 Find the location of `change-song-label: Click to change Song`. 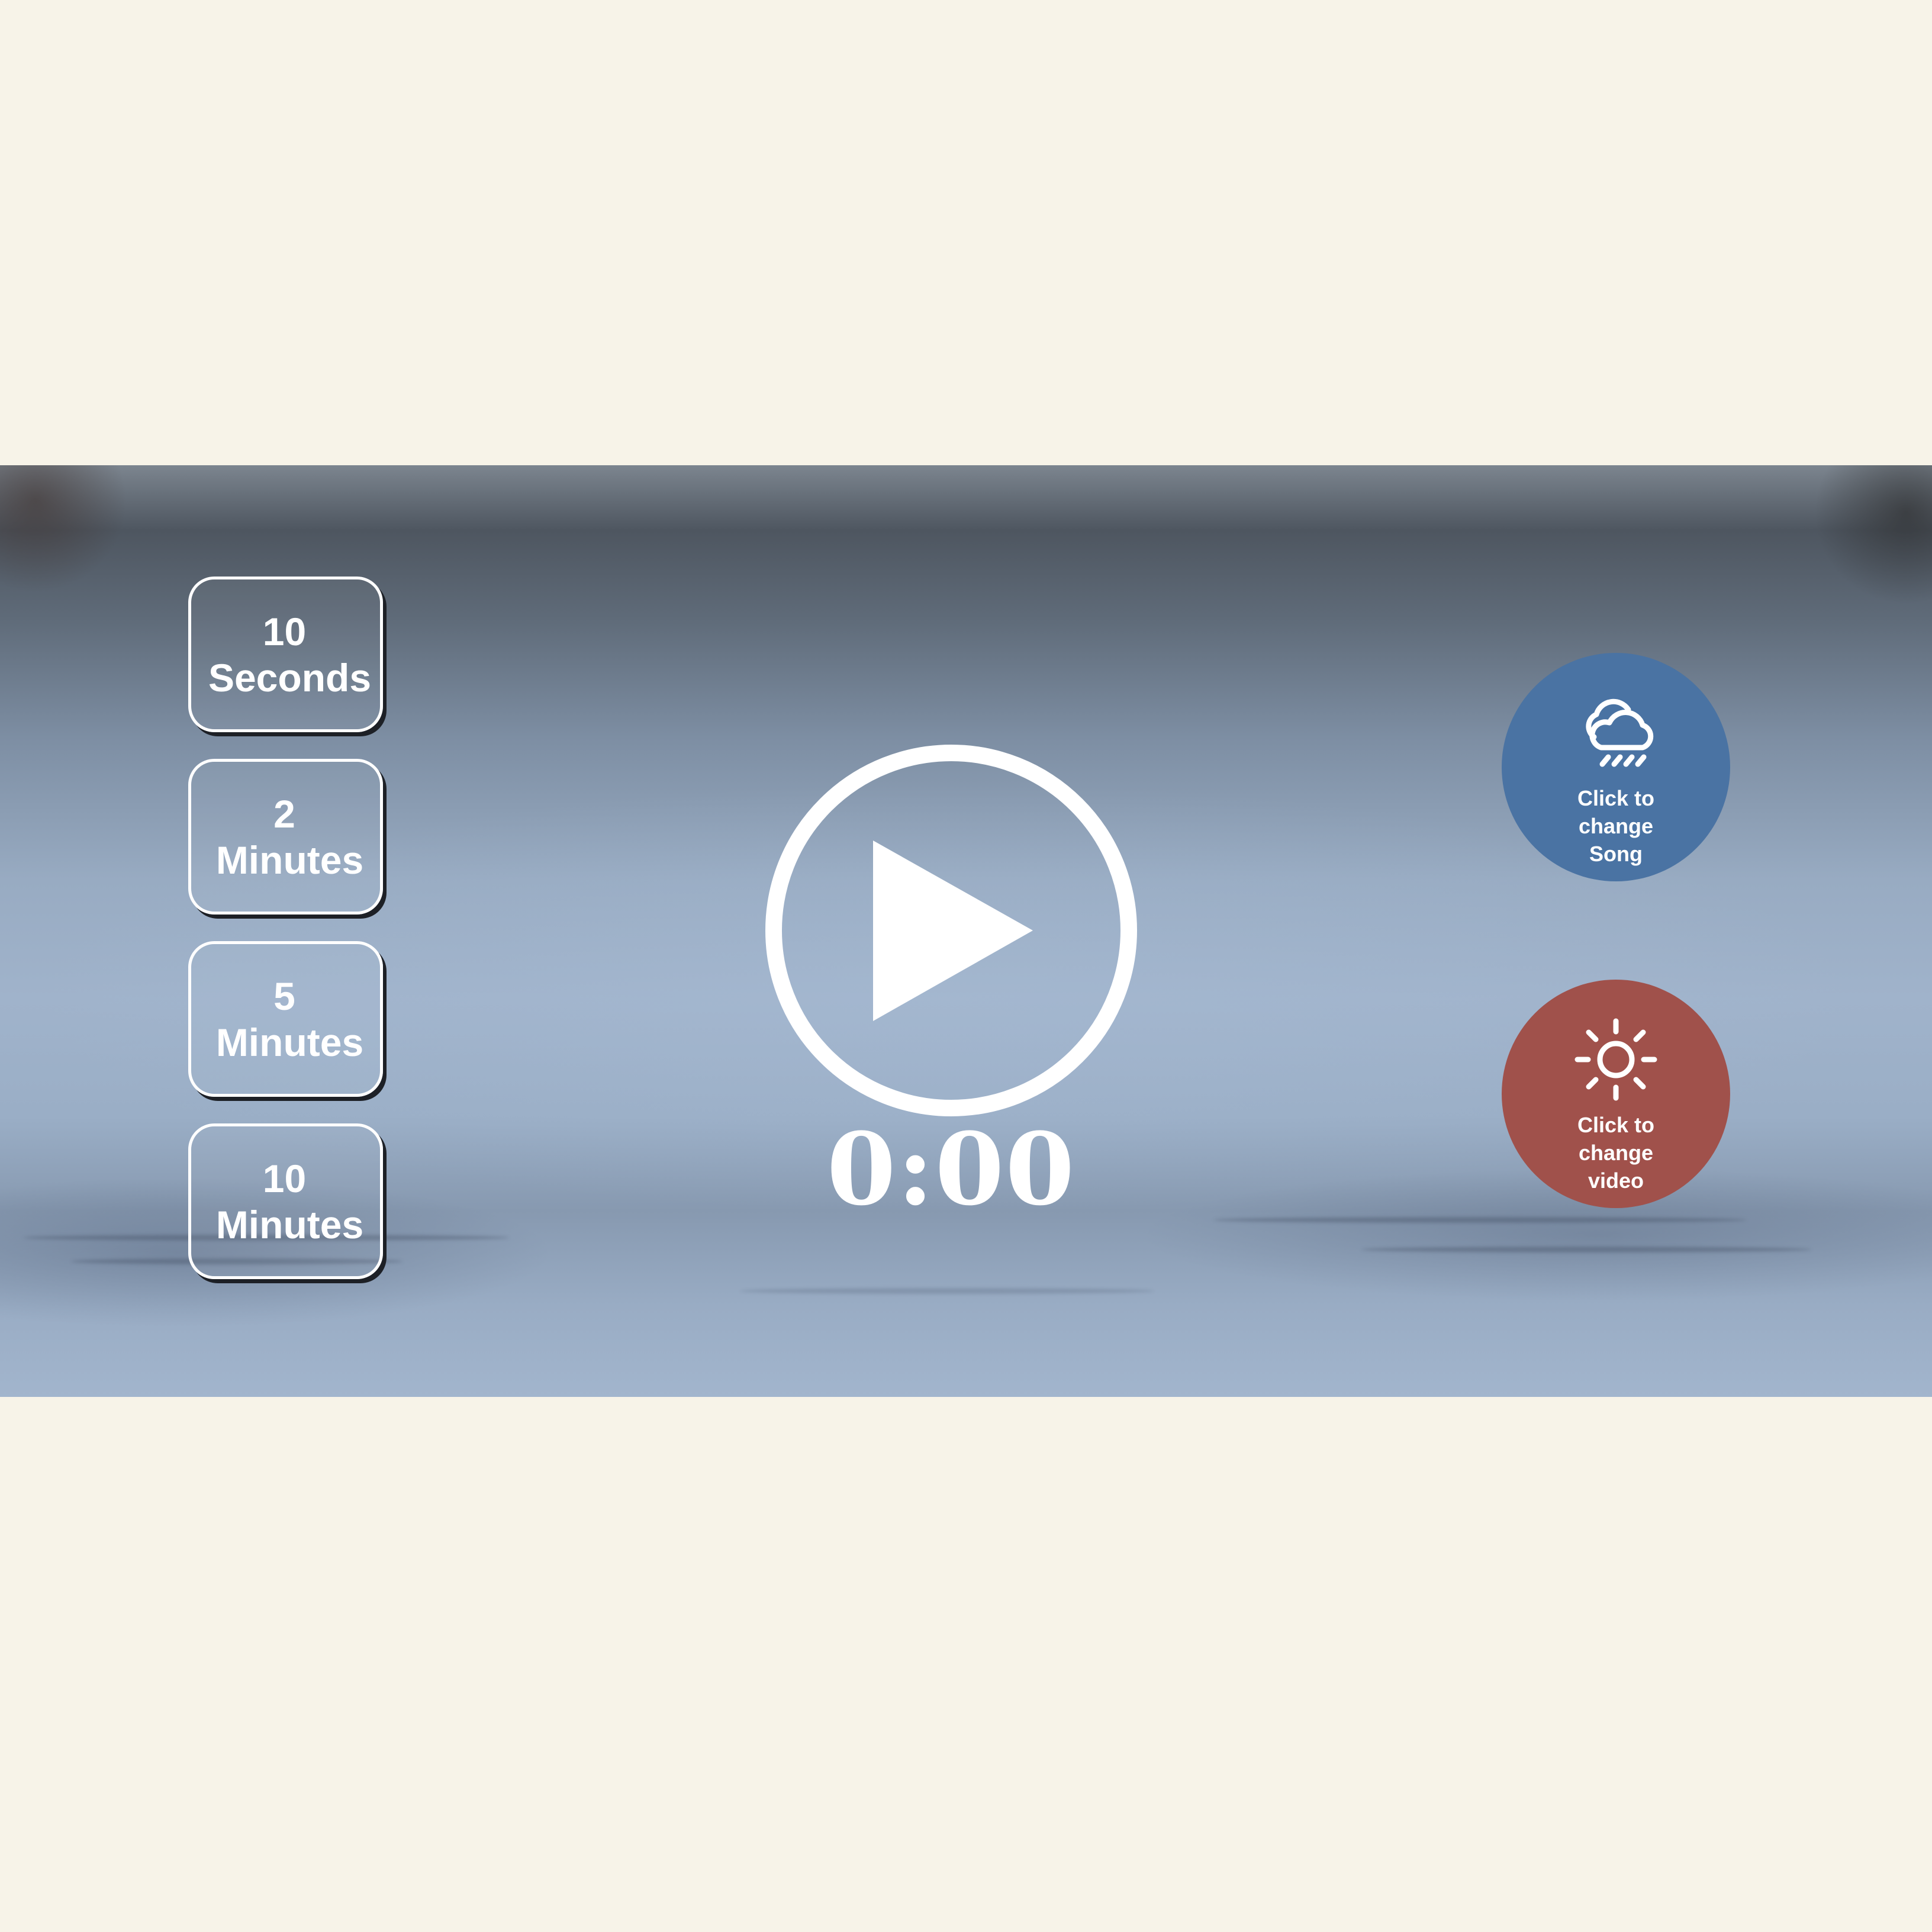

change-song-label: Click to change Song is located at coordinates (1615, 826).